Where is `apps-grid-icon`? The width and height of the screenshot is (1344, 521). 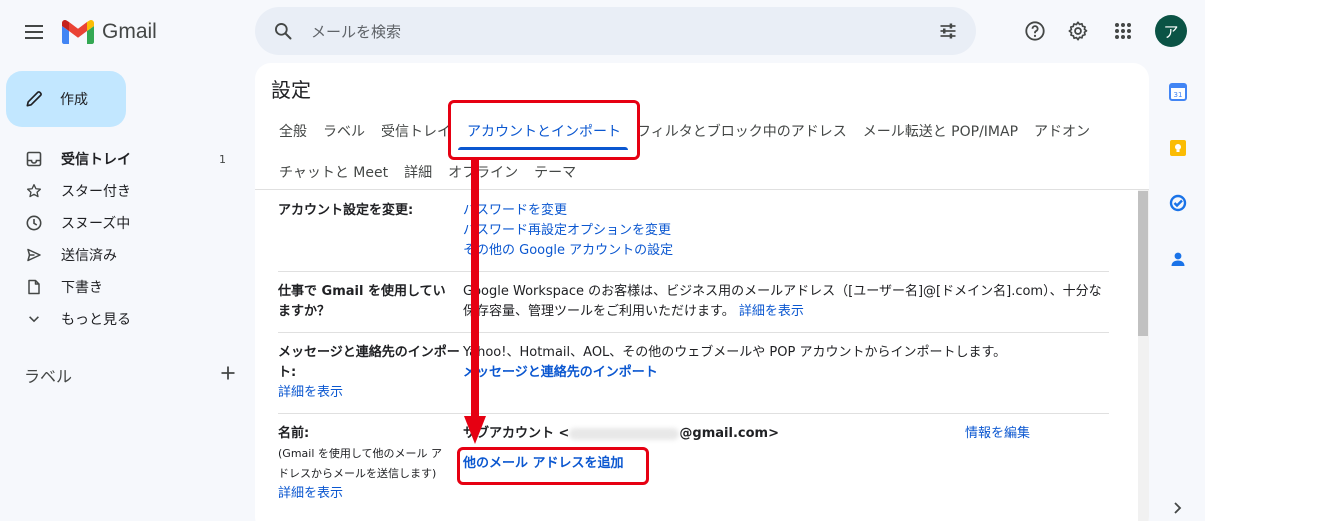 apps-grid-icon is located at coordinates (1123, 31).